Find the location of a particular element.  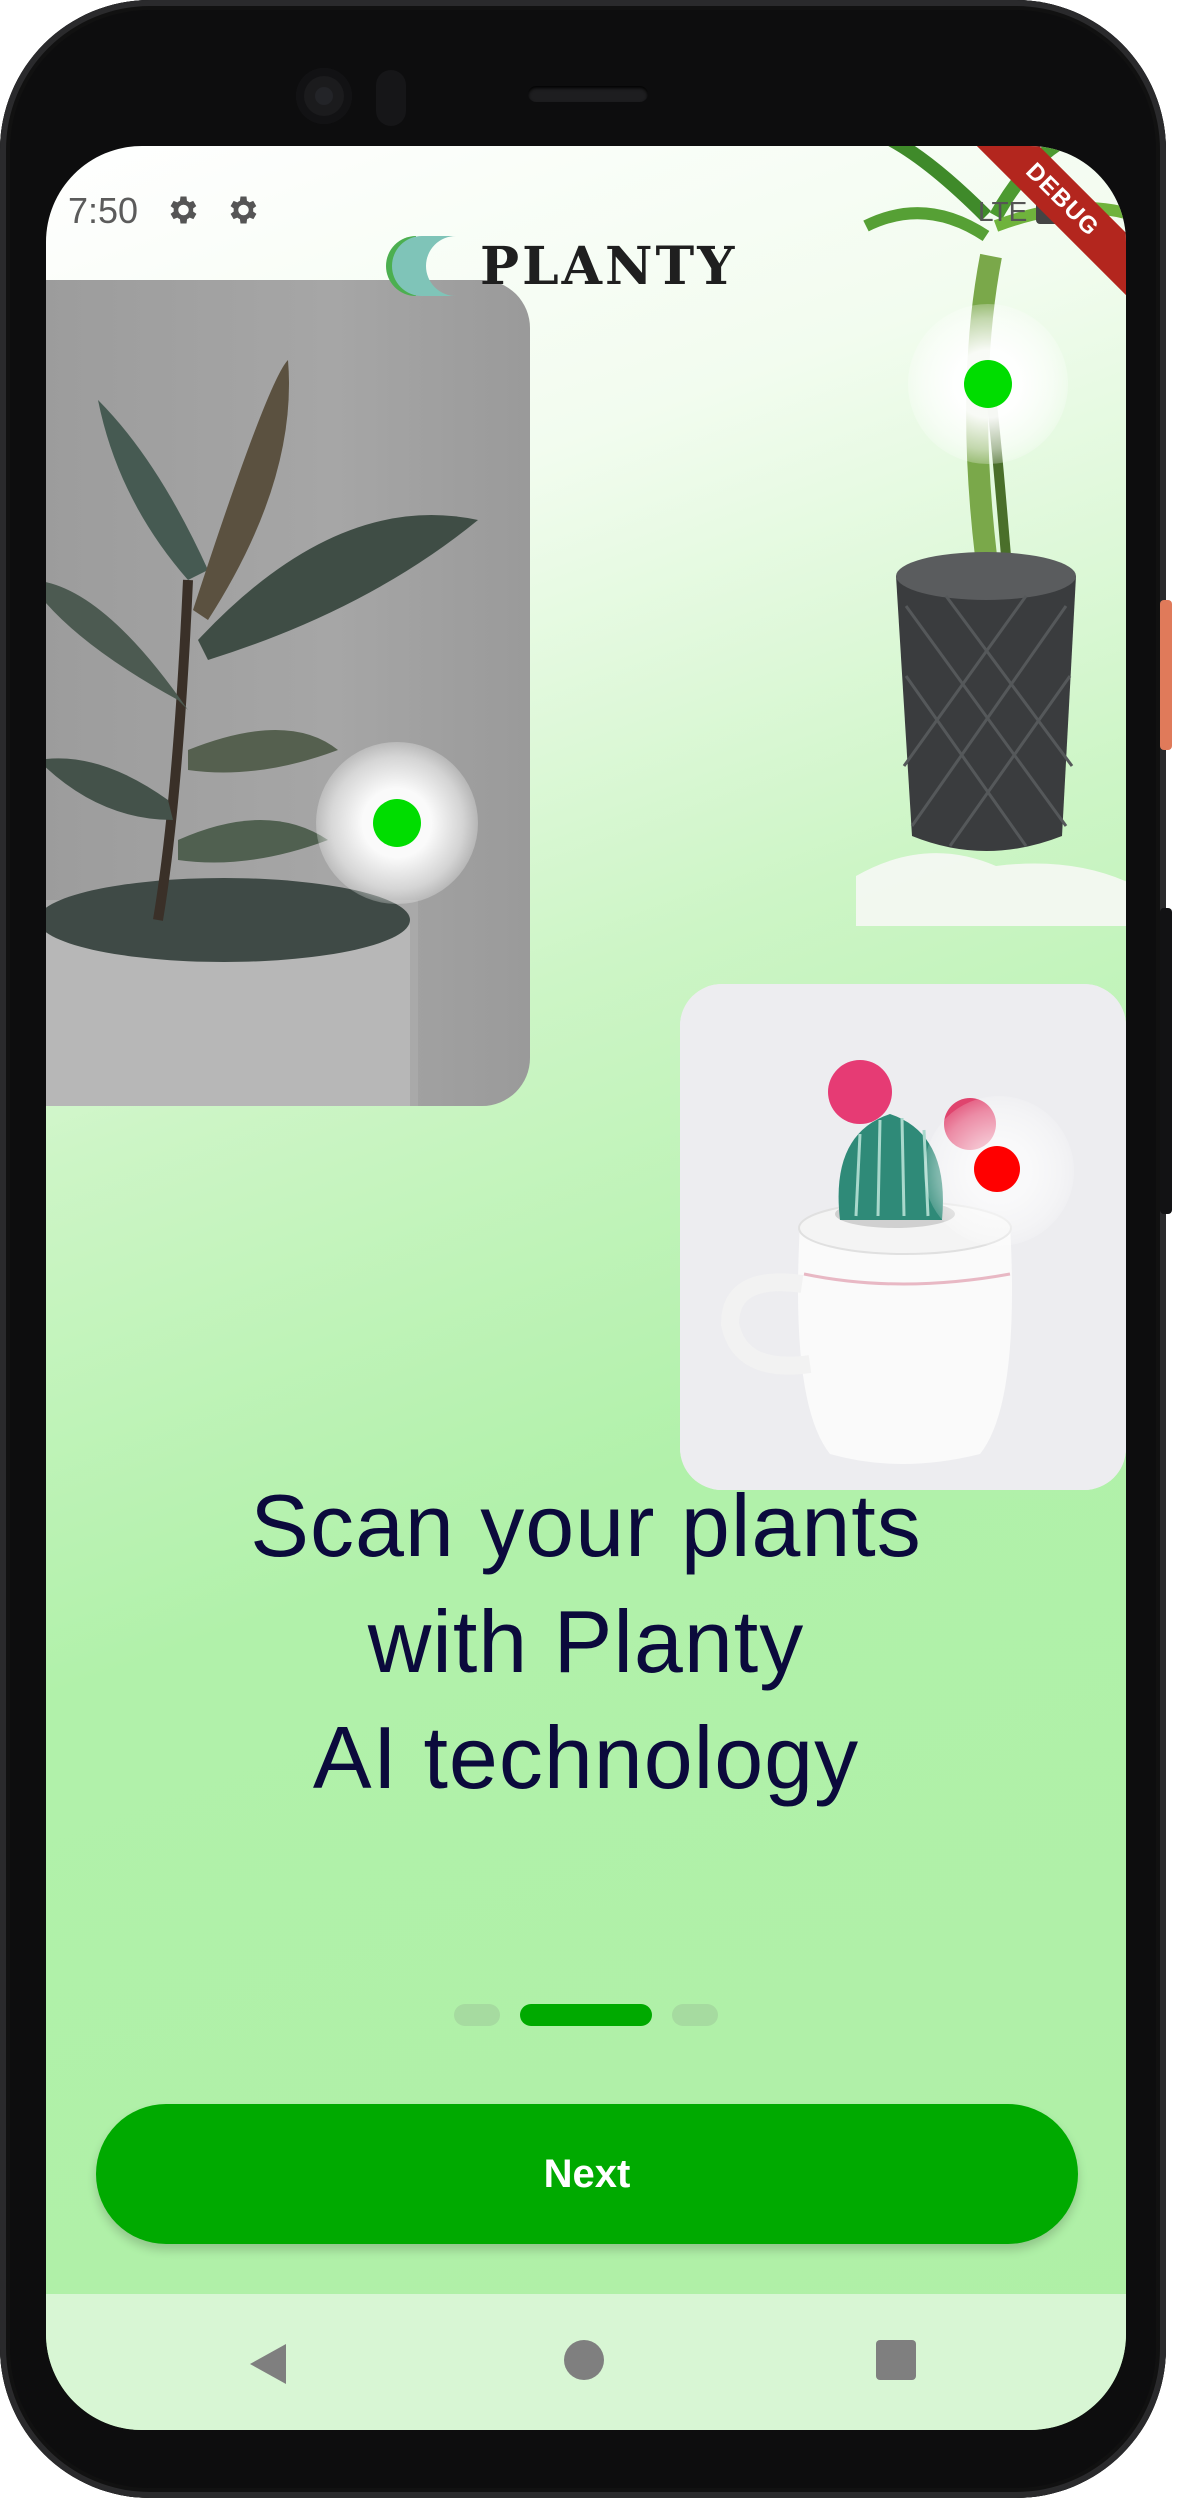

proximity-sensor is located at coordinates (391, 98).